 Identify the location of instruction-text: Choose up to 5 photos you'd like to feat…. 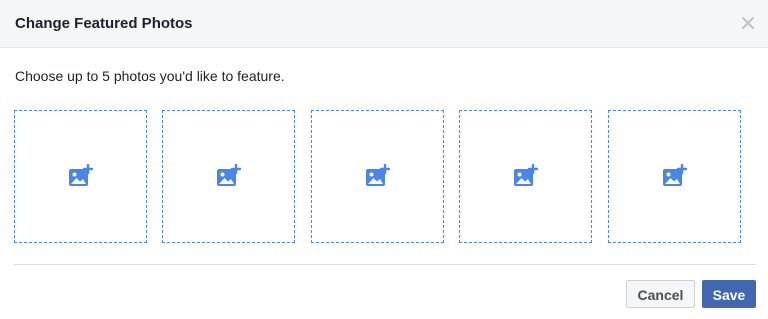
(150, 76).